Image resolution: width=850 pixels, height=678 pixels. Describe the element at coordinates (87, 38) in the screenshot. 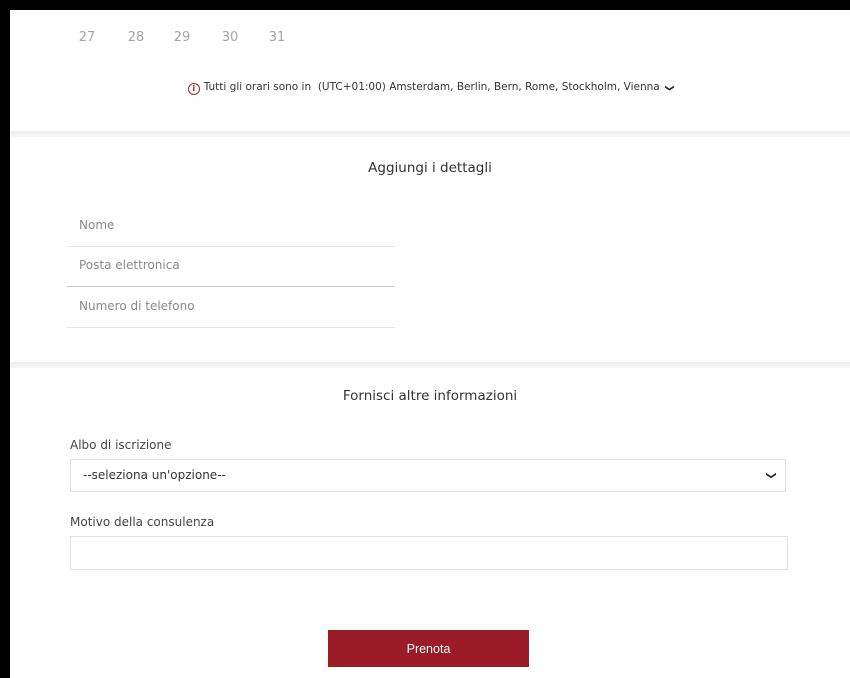

I see `calendar-day: 27` at that location.